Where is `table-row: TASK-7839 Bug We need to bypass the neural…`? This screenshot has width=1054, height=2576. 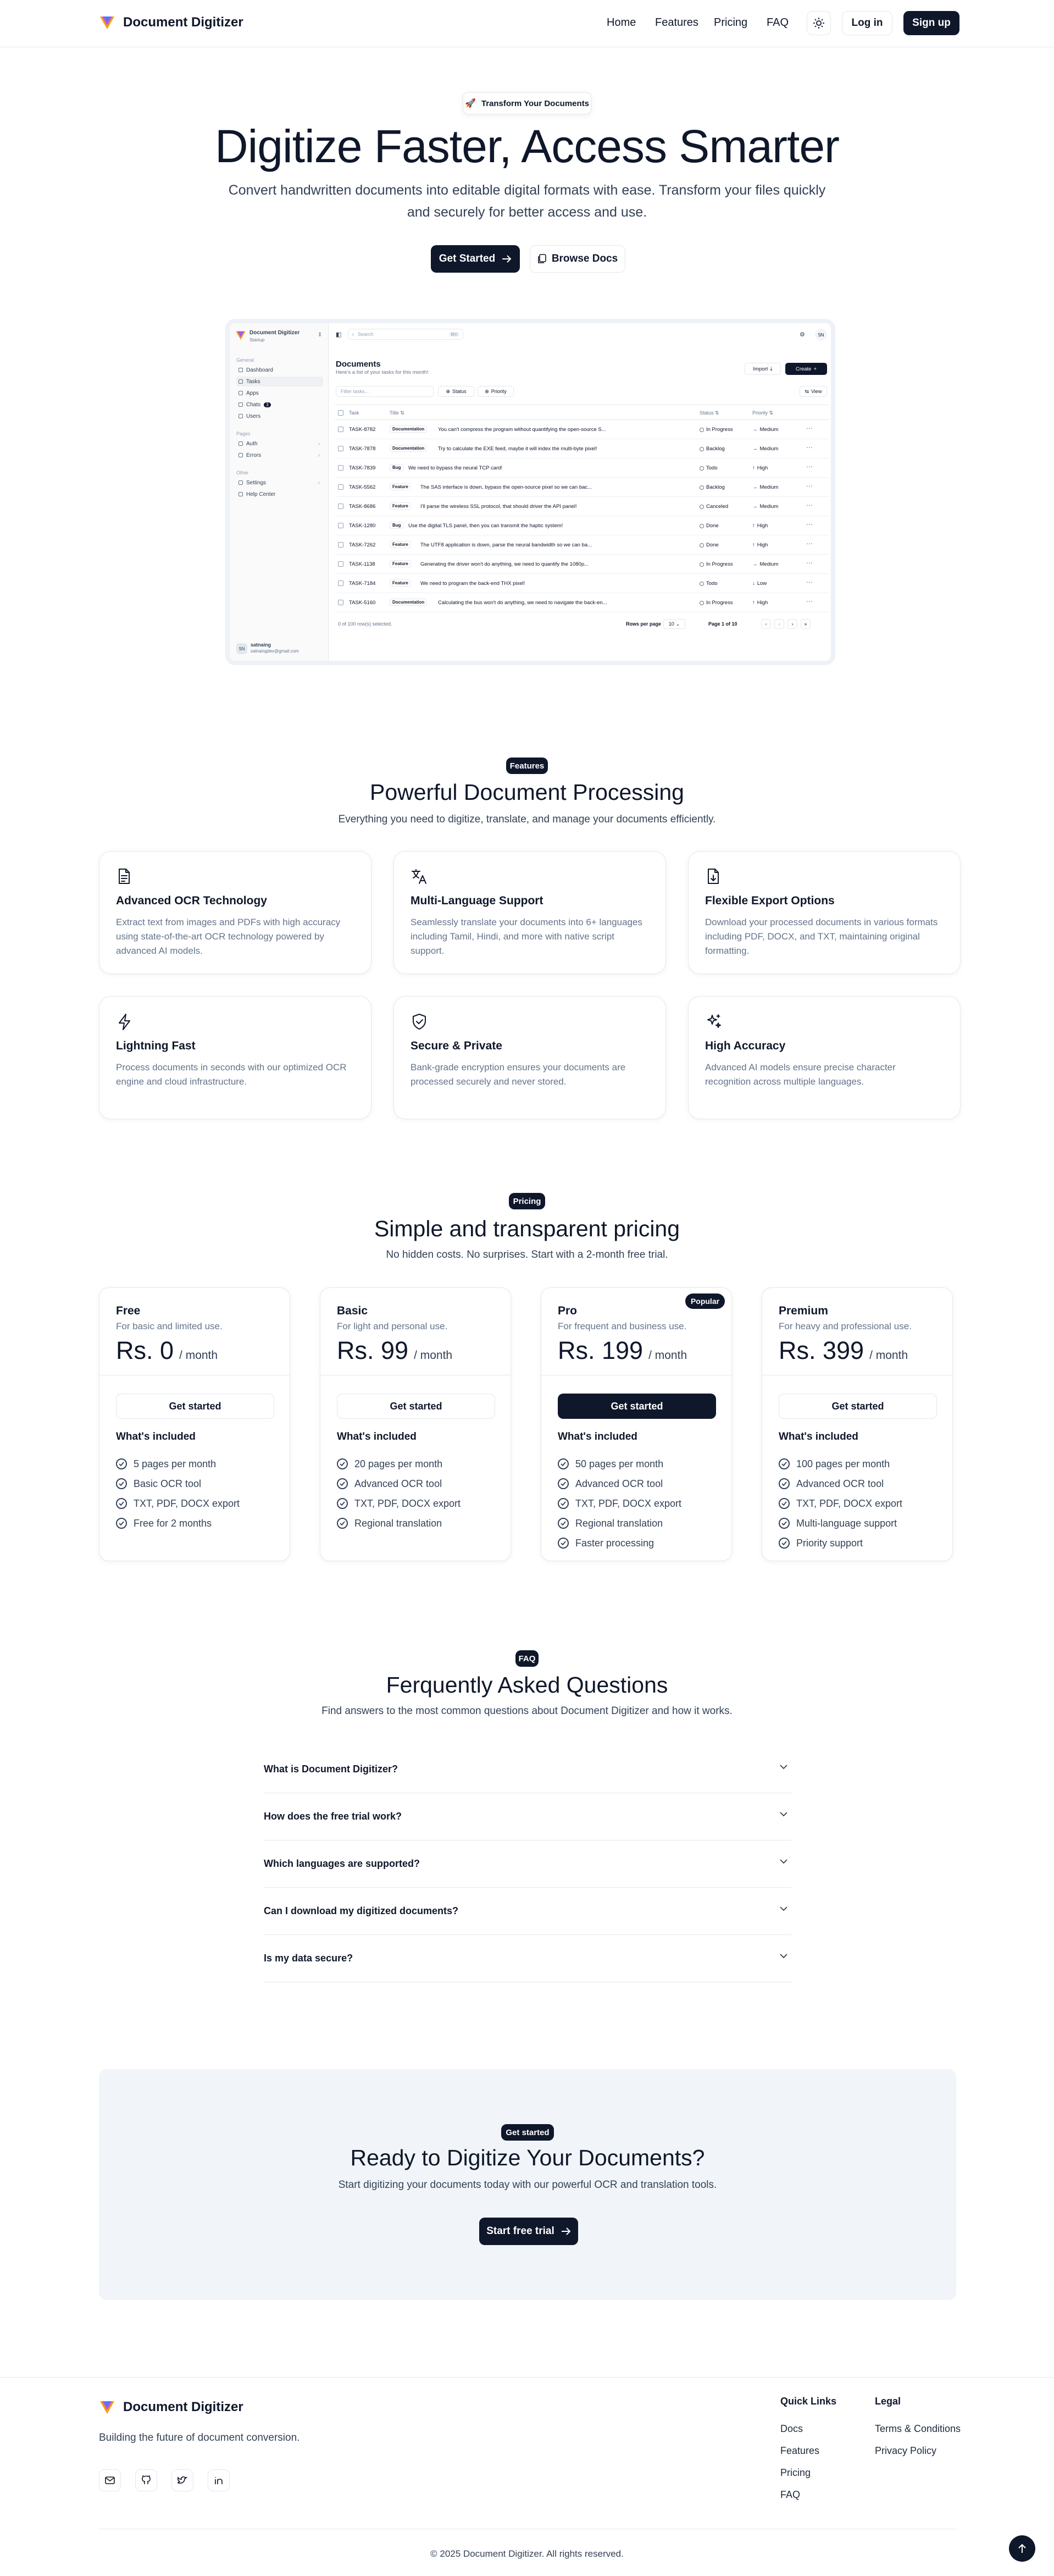 table-row: TASK-7839 Bug We need to bypass the neural… is located at coordinates (582, 468).